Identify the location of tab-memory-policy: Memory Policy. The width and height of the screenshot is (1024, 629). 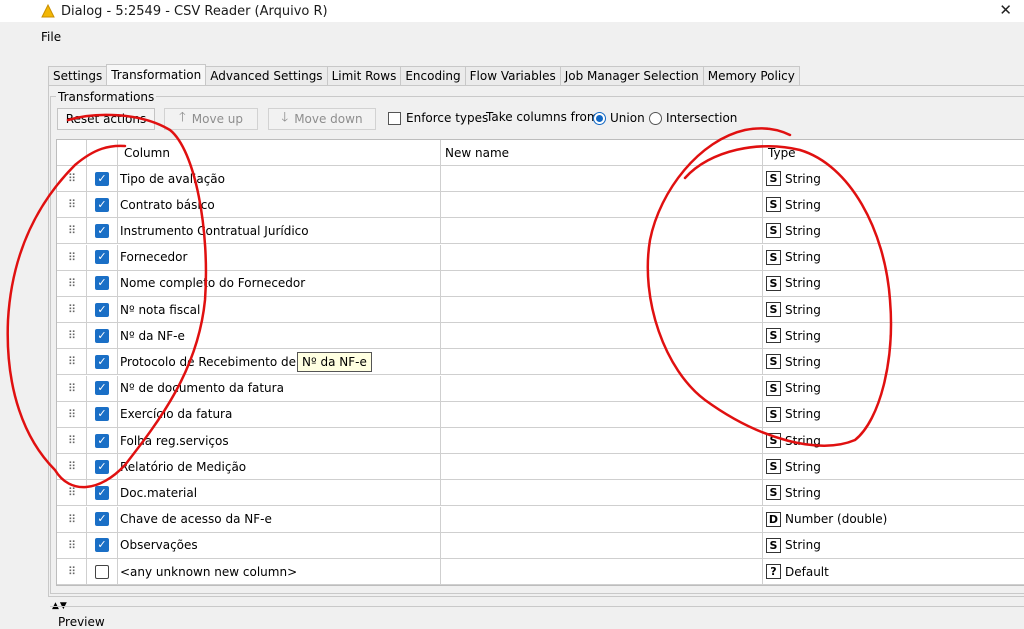
(751, 76).